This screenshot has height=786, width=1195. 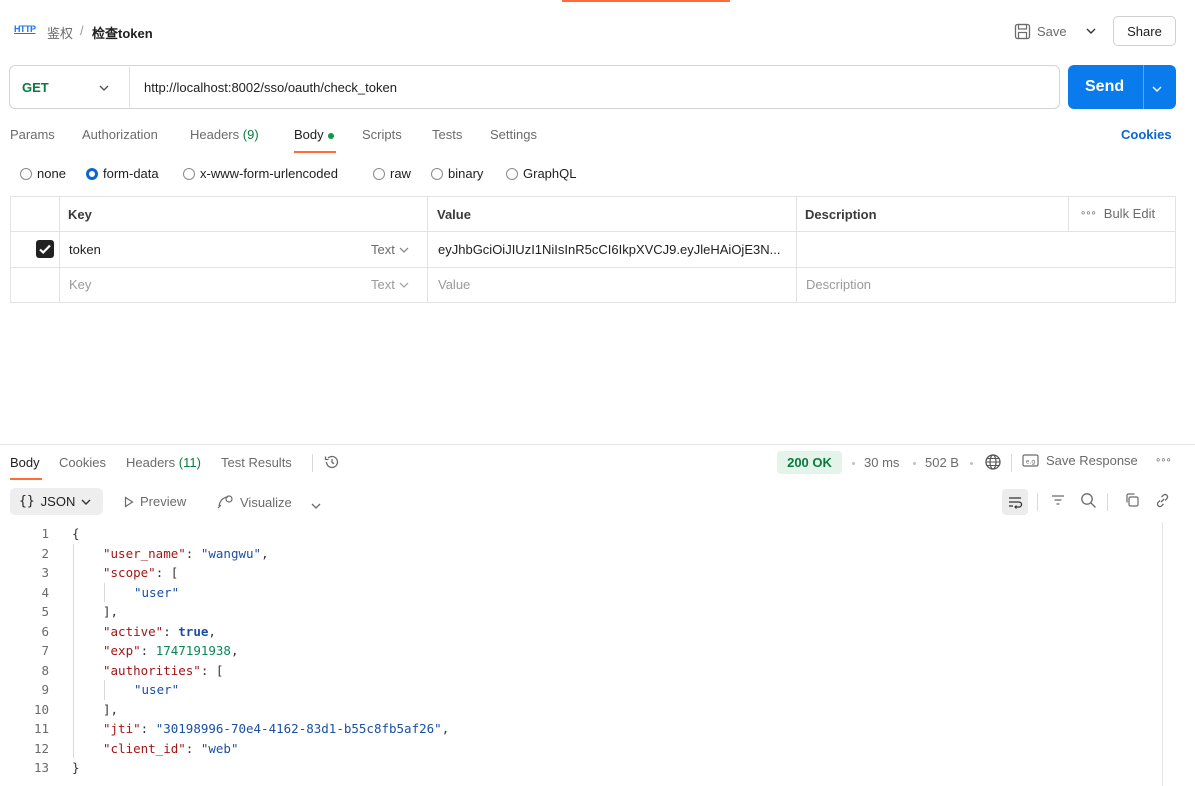 What do you see at coordinates (219, 748) in the screenshot?
I see `json-string: "web"` at bounding box center [219, 748].